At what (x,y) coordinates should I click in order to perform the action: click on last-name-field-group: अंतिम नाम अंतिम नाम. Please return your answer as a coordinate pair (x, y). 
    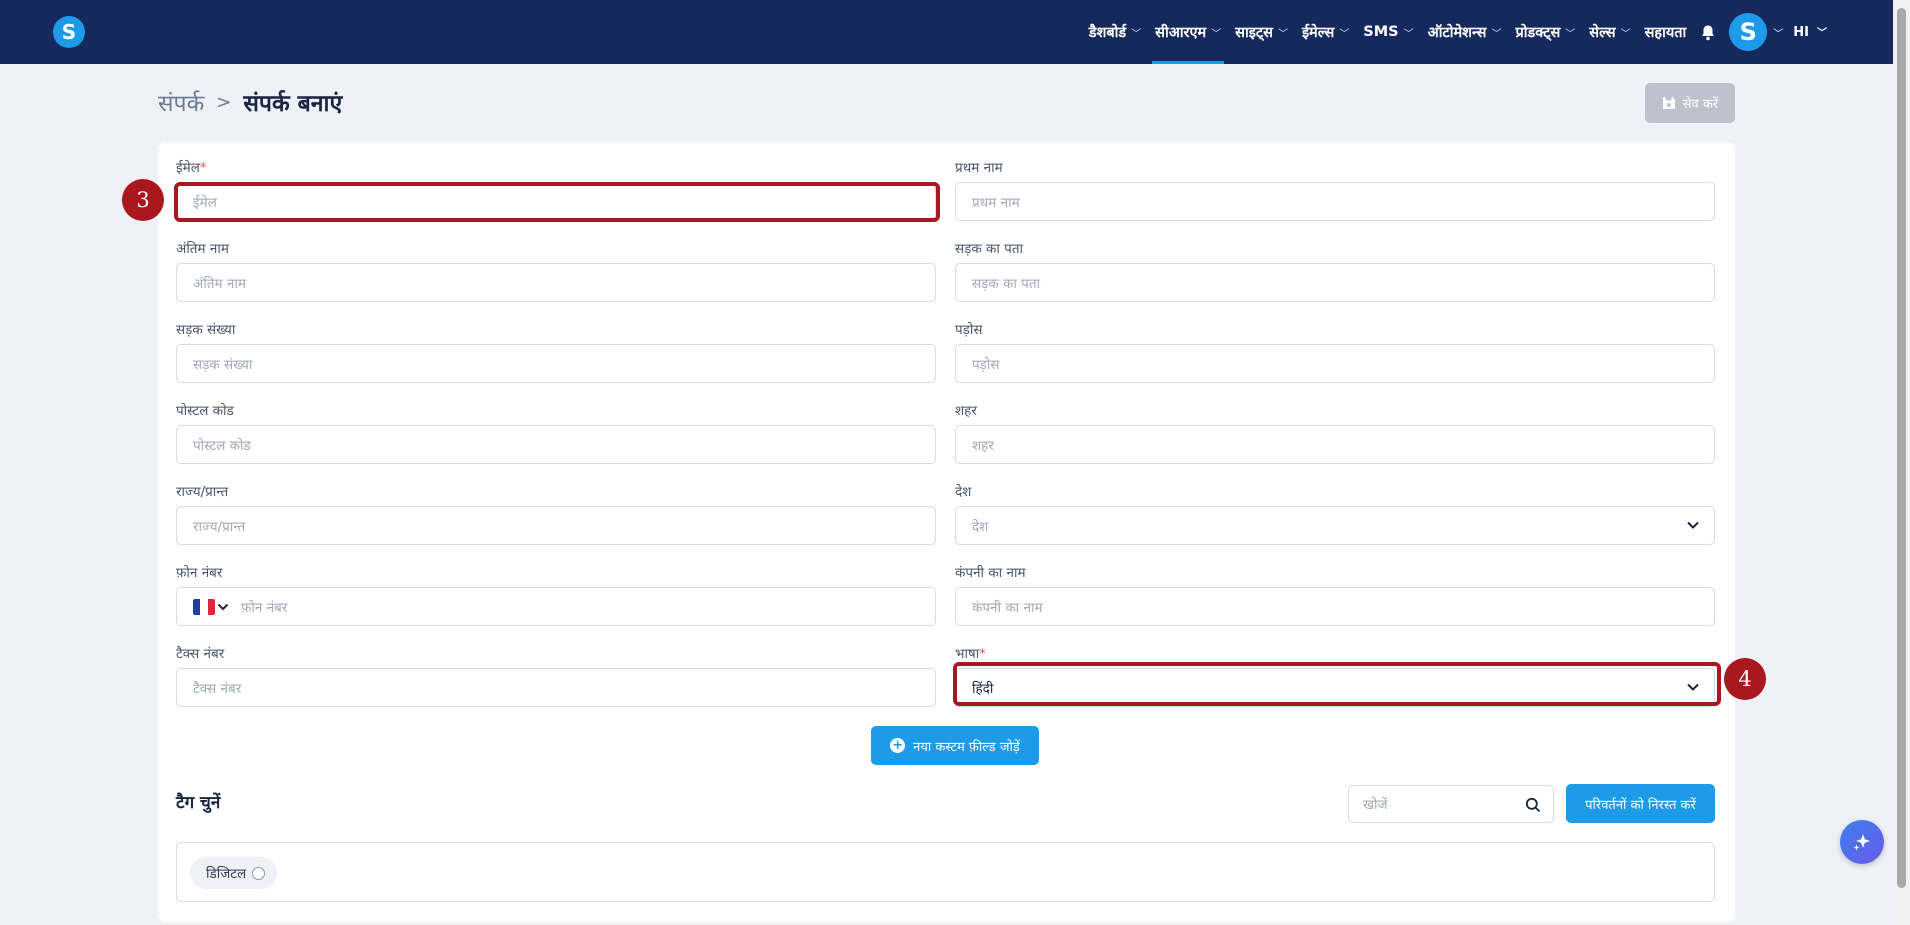
    Looking at the image, I should click on (556, 270).